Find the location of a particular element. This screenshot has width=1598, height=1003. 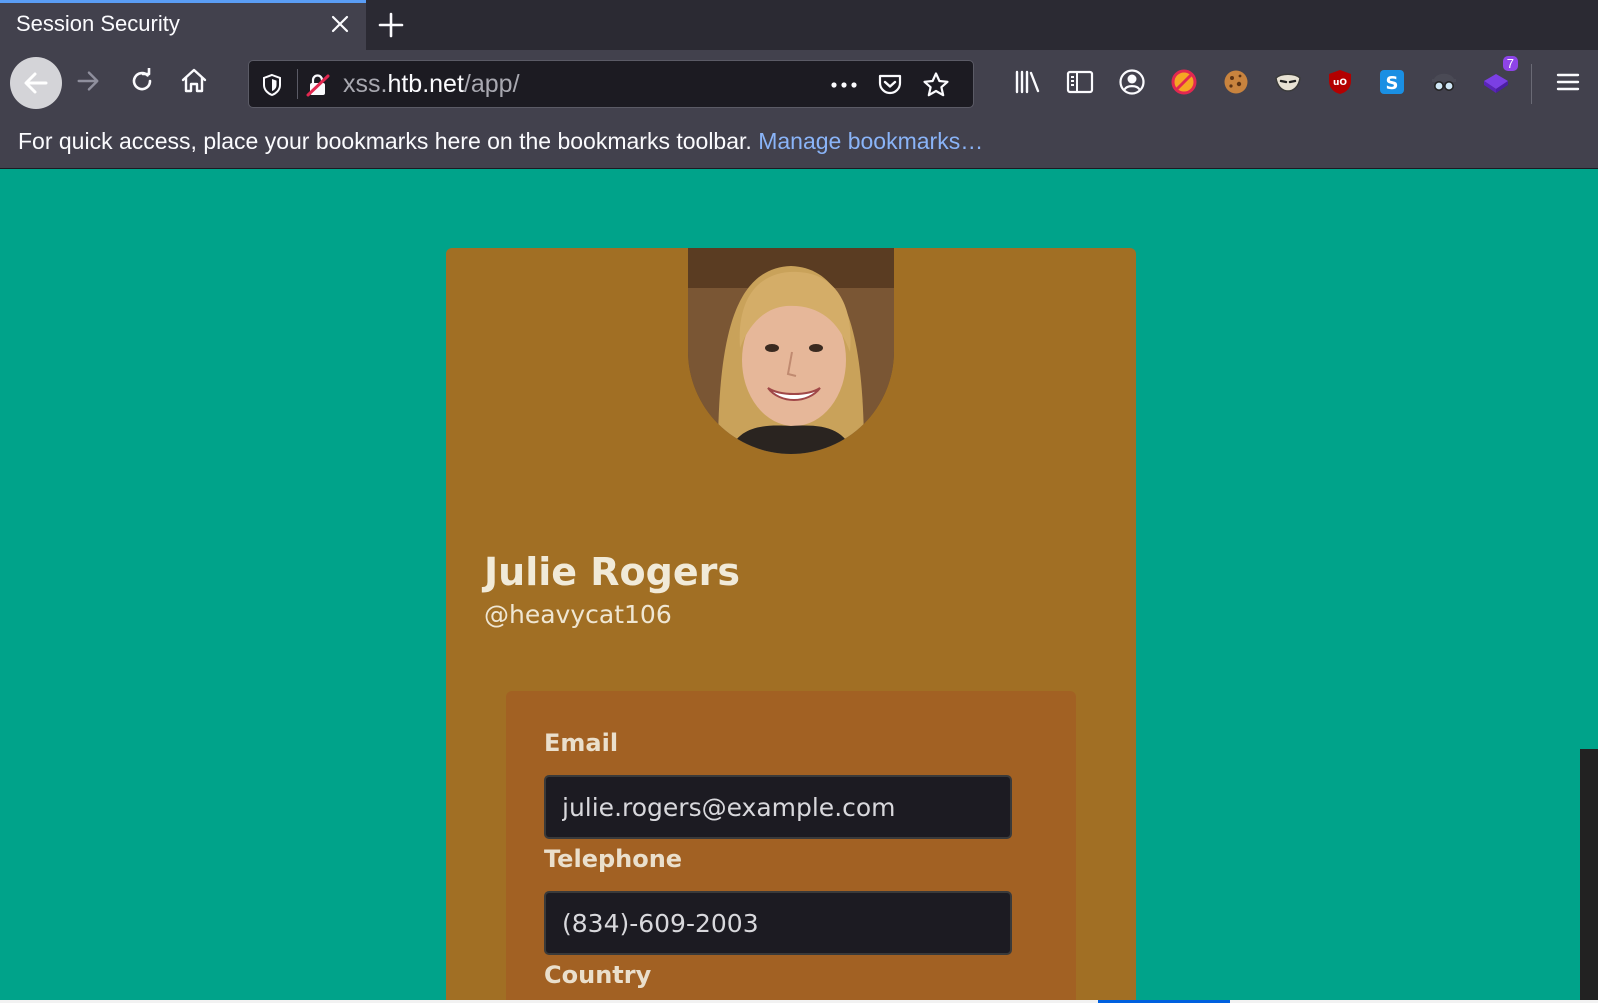

tab-title: Session Security is located at coordinates (98, 23).